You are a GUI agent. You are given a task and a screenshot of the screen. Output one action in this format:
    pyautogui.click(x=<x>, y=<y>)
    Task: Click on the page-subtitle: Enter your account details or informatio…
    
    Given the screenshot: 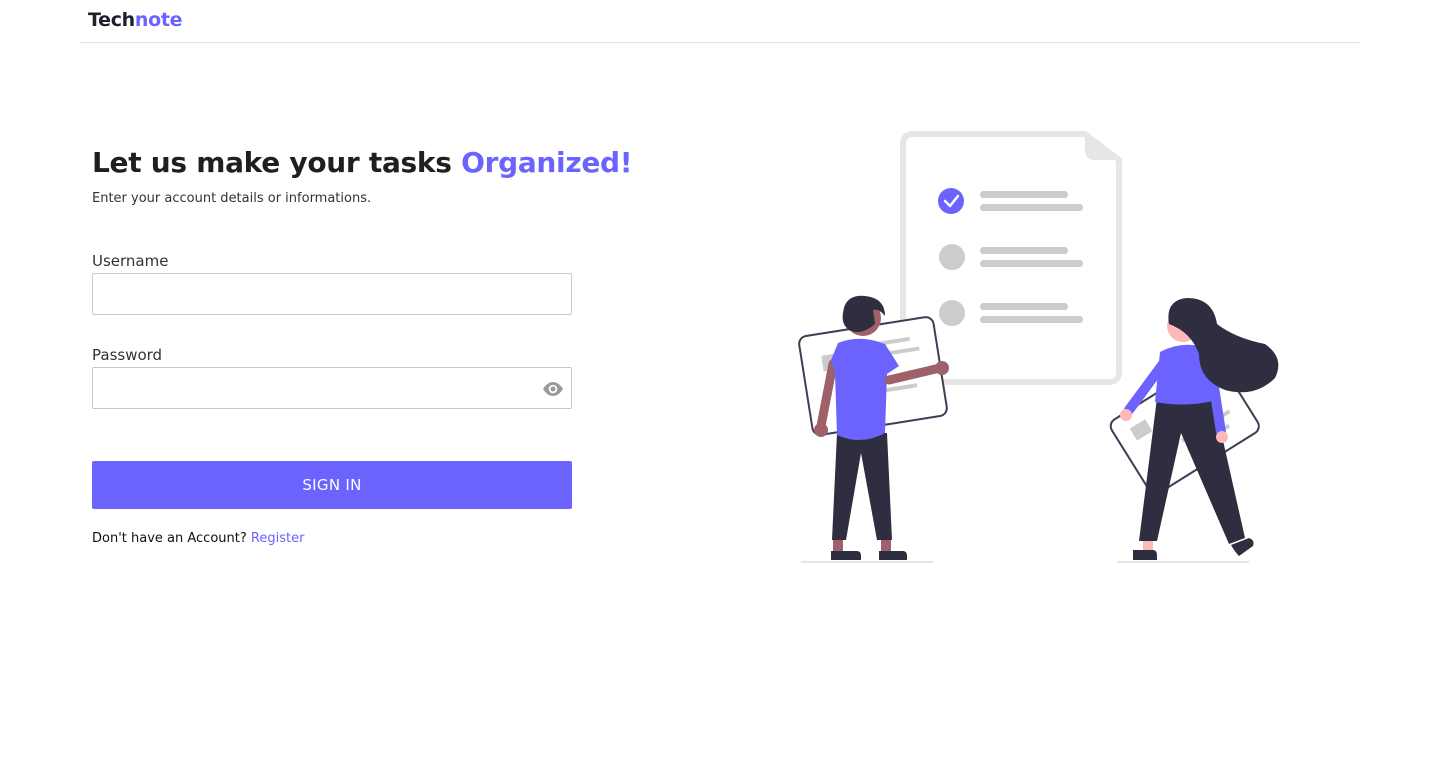 What is the action you would take?
    pyautogui.click(x=232, y=198)
    